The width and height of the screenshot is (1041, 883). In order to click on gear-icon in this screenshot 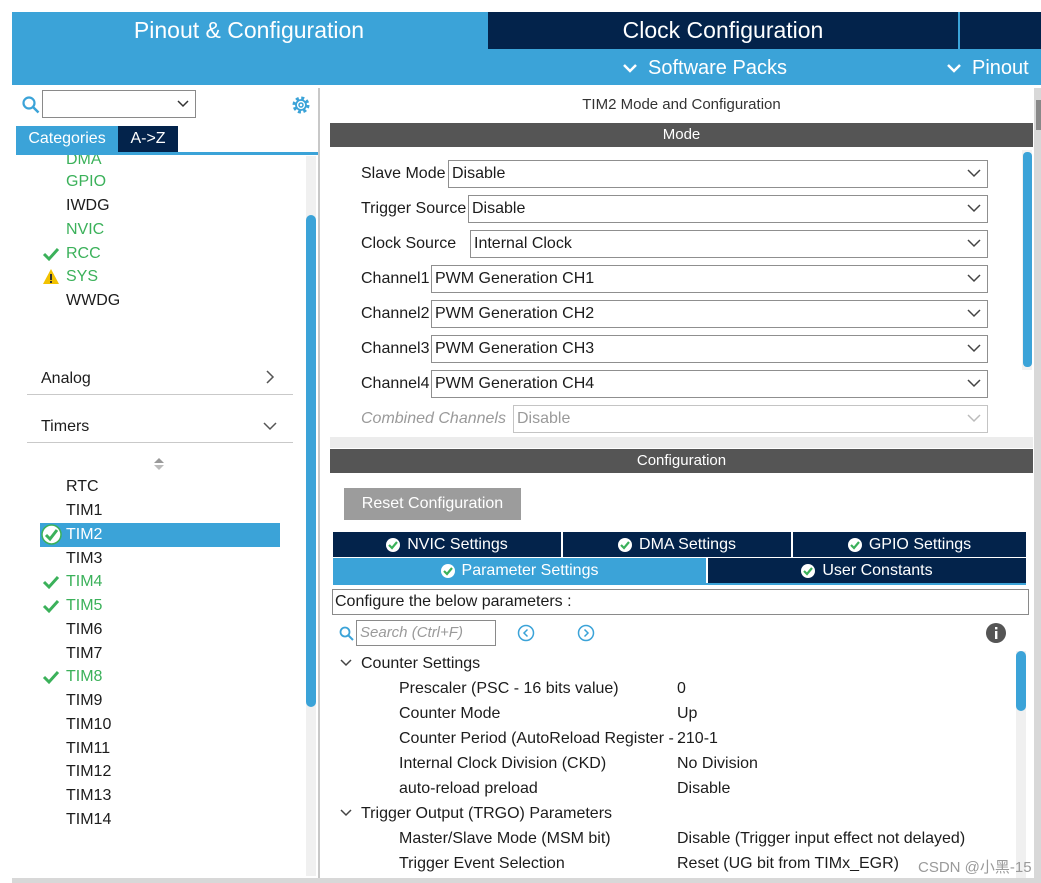, I will do `click(301, 105)`.